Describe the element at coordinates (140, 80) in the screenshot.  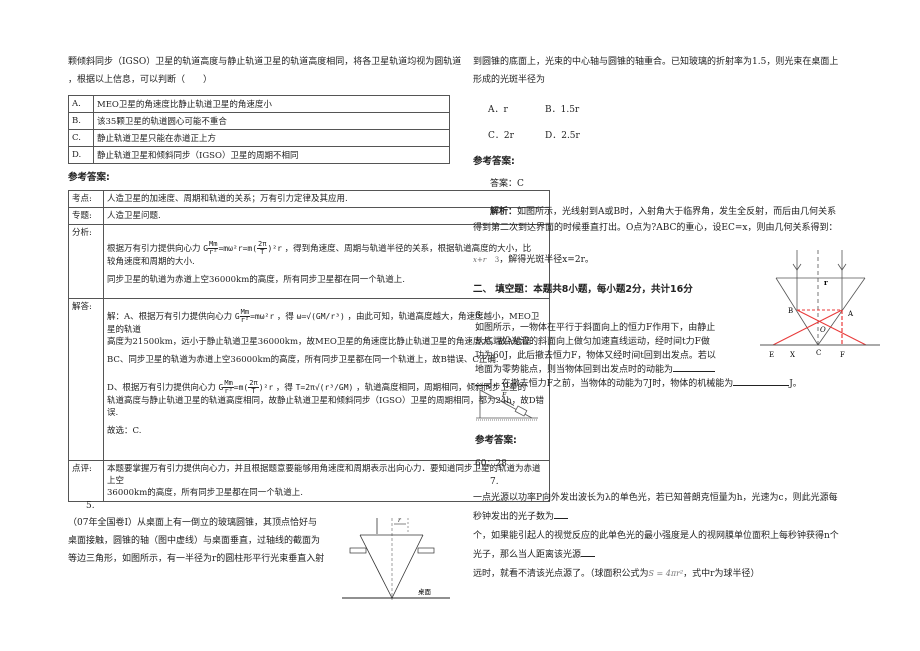
I see `q4-intro-line2: ，根据以上信息，可以判断（ ）` at that location.